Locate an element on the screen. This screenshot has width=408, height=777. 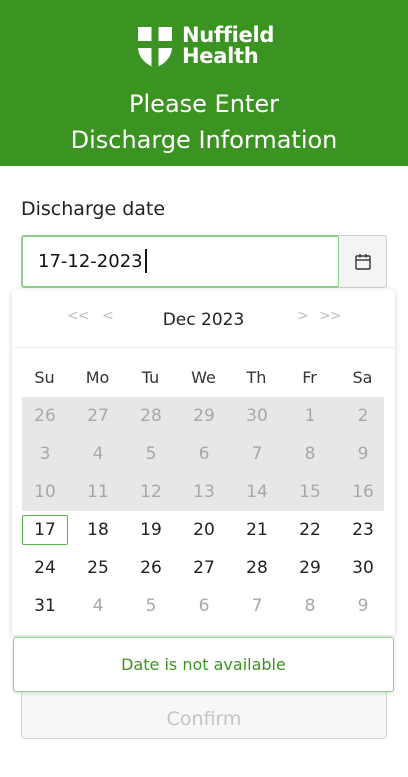
weekday-label: We is located at coordinates (203, 377).